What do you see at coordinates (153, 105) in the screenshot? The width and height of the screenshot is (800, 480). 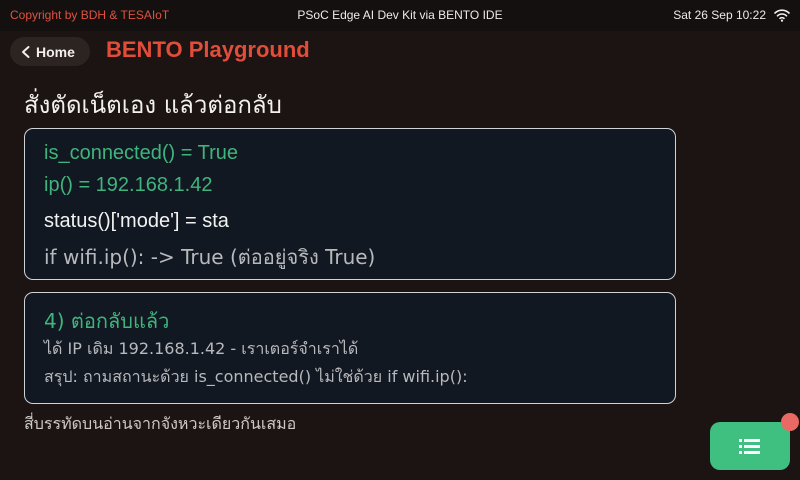 I see `page-title: สั่งตัดเน็ตเอง แล้วต่อกลับ` at bounding box center [153, 105].